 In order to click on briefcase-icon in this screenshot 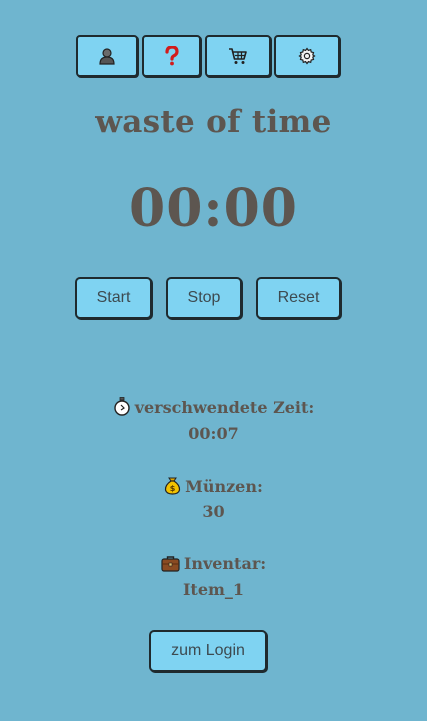, I will do `click(170, 565)`.